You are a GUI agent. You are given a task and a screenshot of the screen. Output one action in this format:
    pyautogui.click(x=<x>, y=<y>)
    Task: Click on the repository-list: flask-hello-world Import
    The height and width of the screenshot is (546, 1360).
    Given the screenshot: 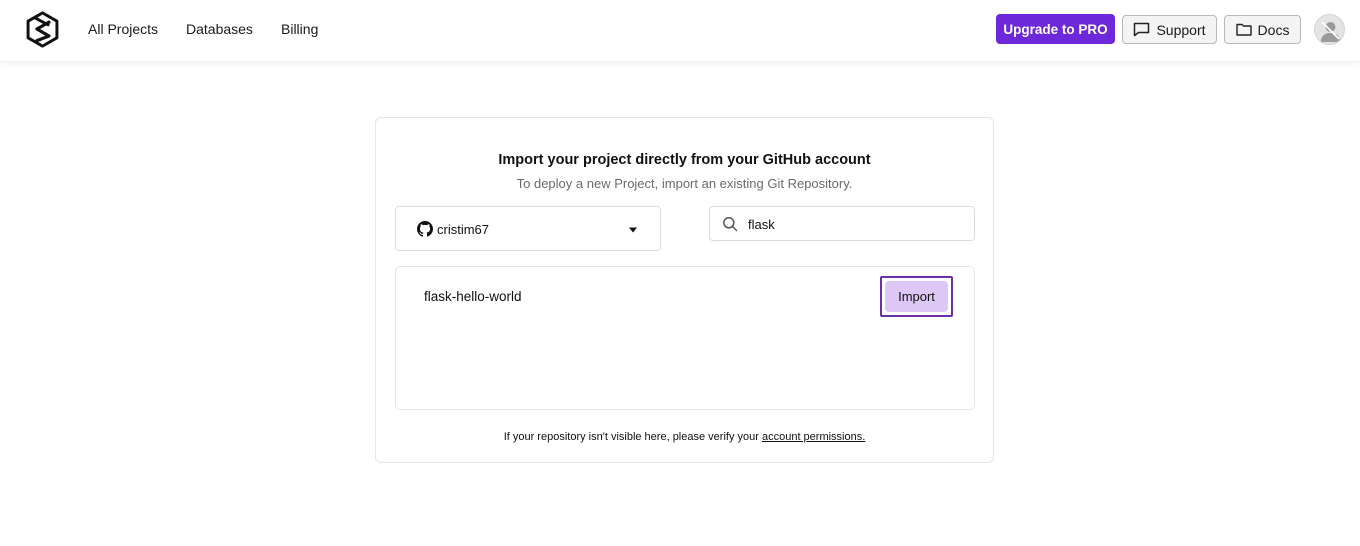 What is the action you would take?
    pyautogui.click(x=685, y=338)
    